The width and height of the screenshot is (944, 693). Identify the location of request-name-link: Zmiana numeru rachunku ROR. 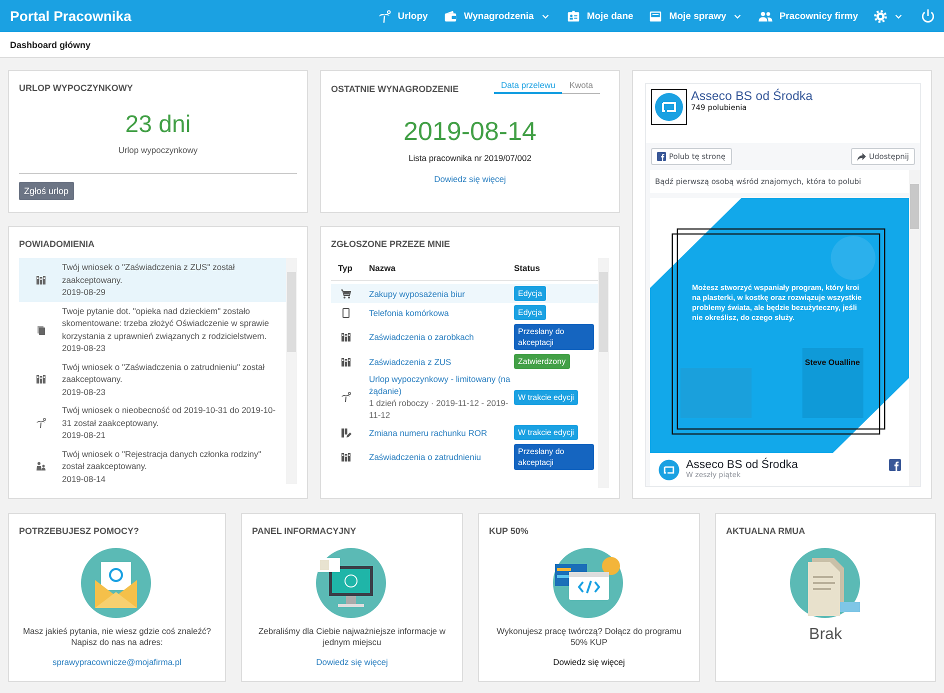
(441, 432).